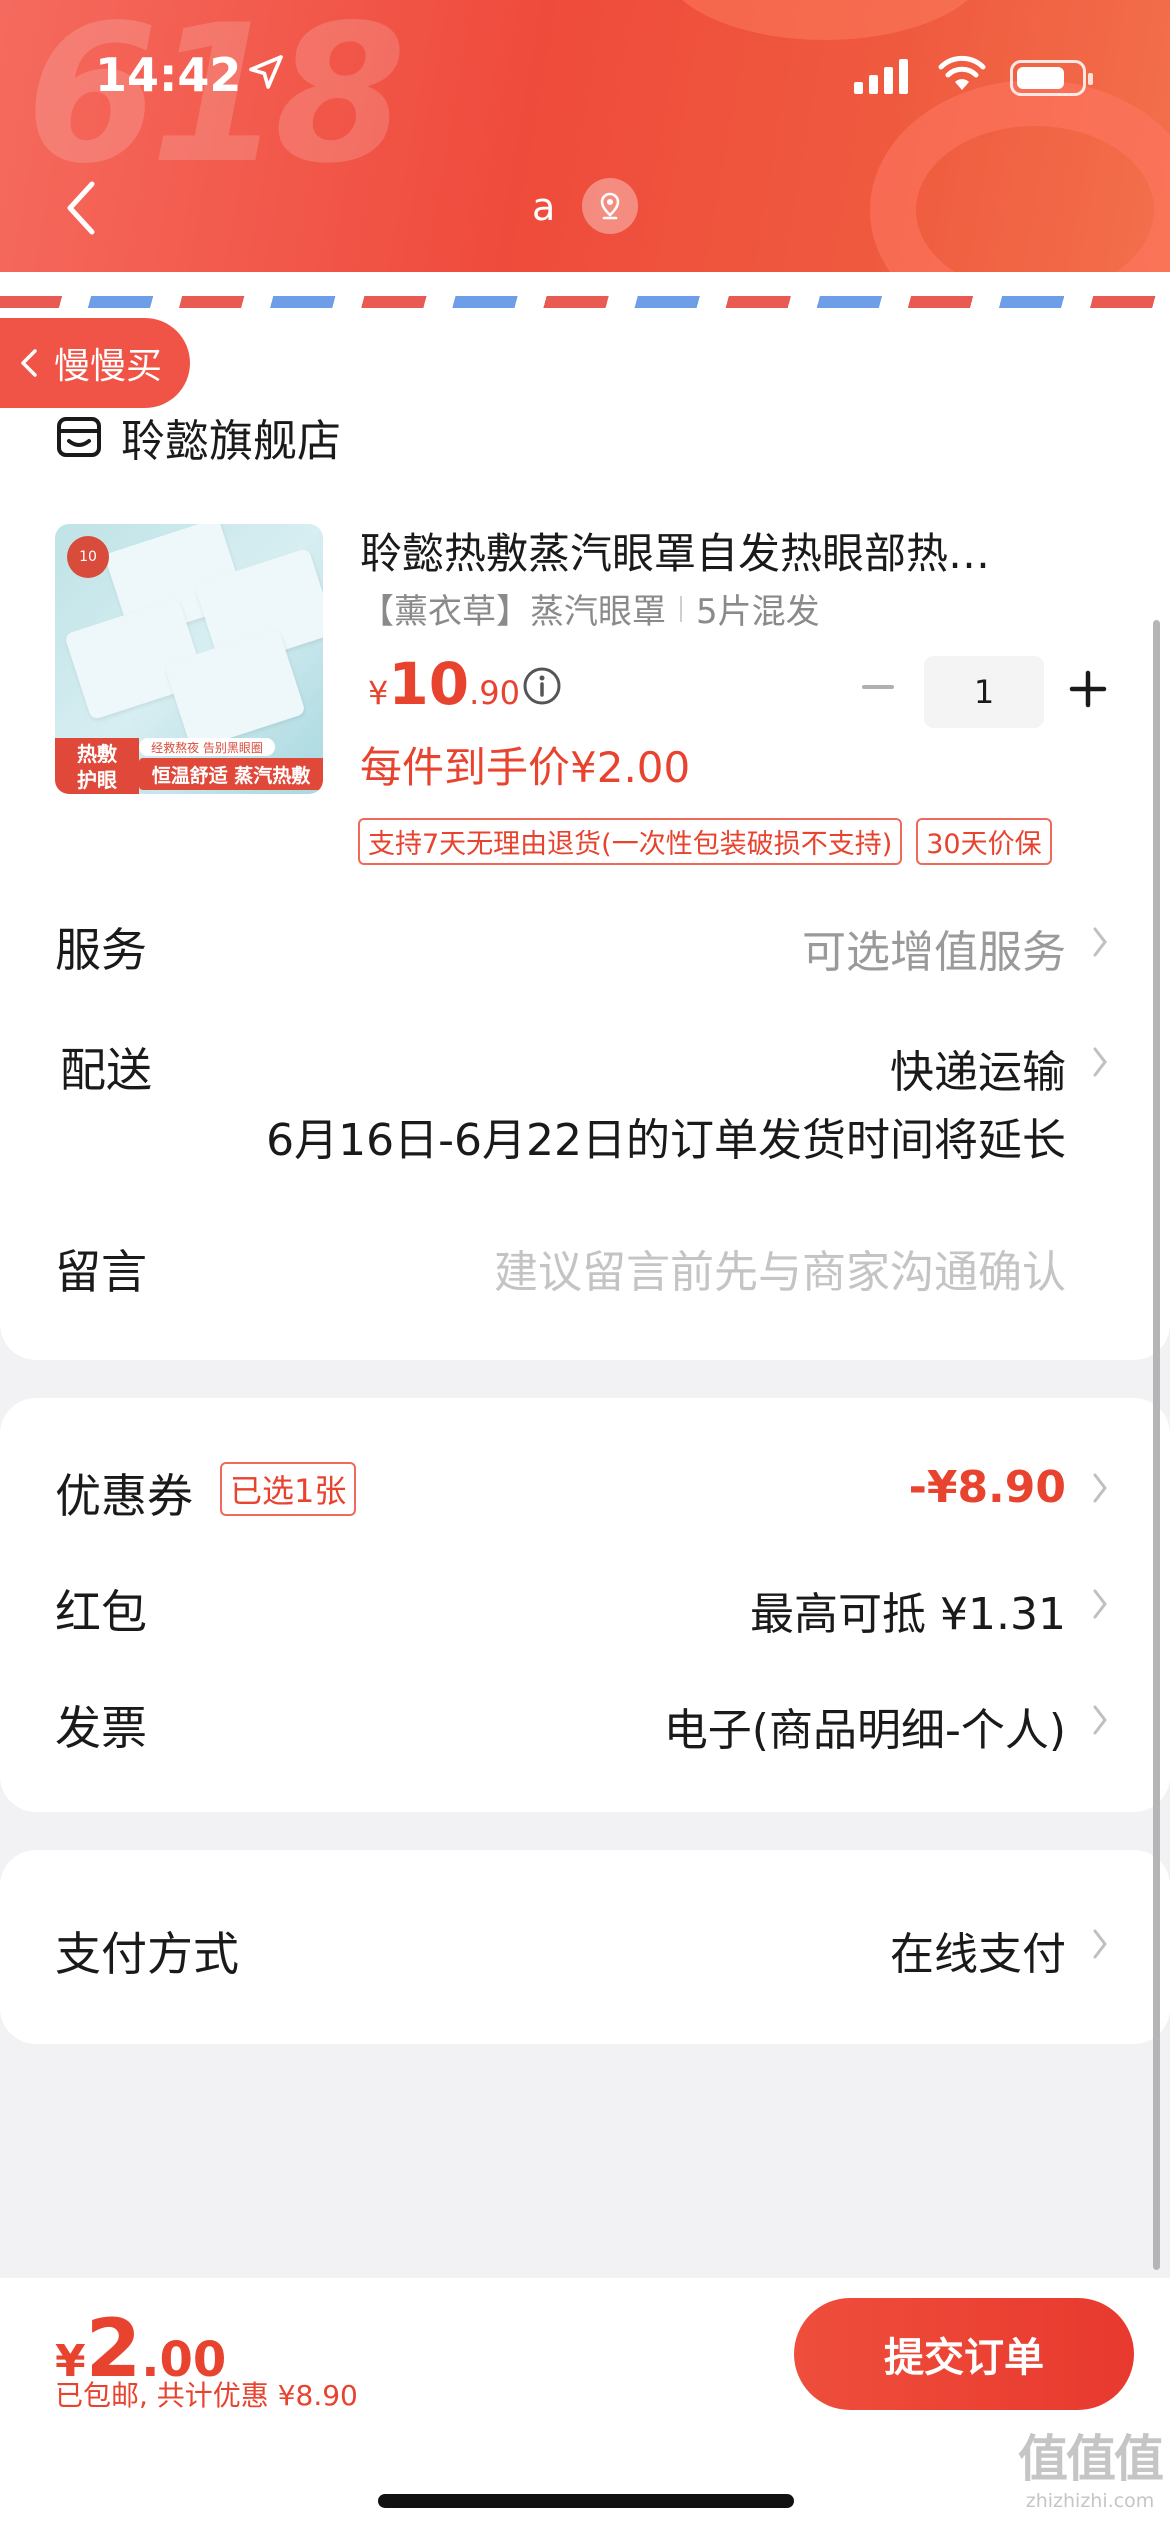 The height and width of the screenshot is (2532, 1170). I want to click on price-decimal: .90, so click(494, 693).